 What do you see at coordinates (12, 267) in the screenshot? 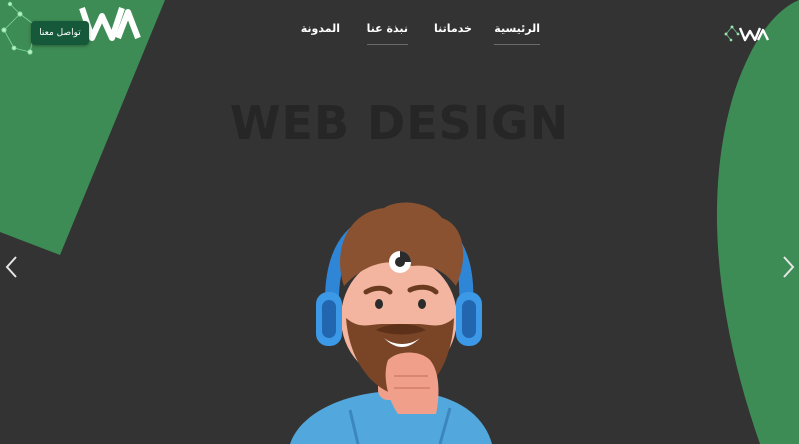
I see `chevron-left-icon` at bounding box center [12, 267].